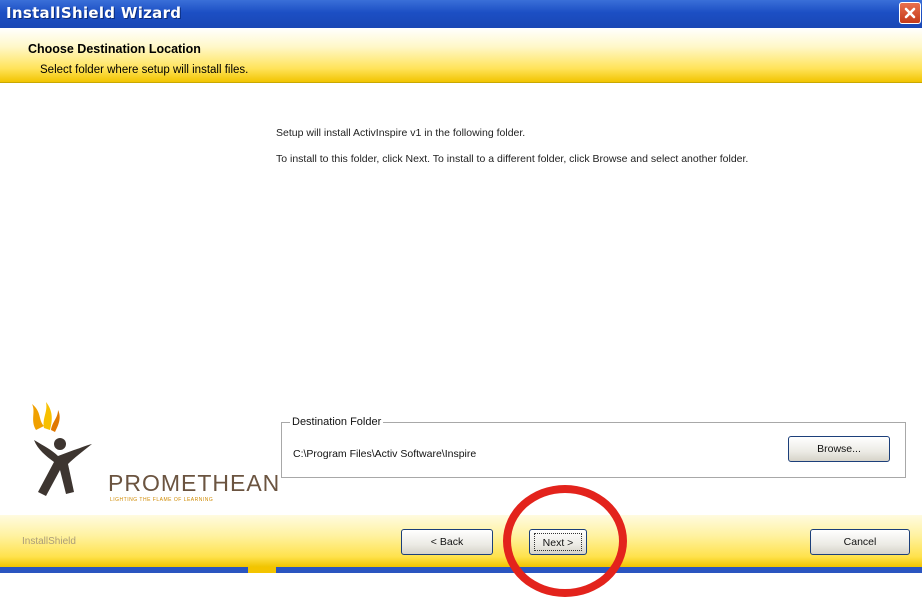  Describe the element at coordinates (461, 14) in the screenshot. I see `title-bar: InstallShield Wizard` at that location.